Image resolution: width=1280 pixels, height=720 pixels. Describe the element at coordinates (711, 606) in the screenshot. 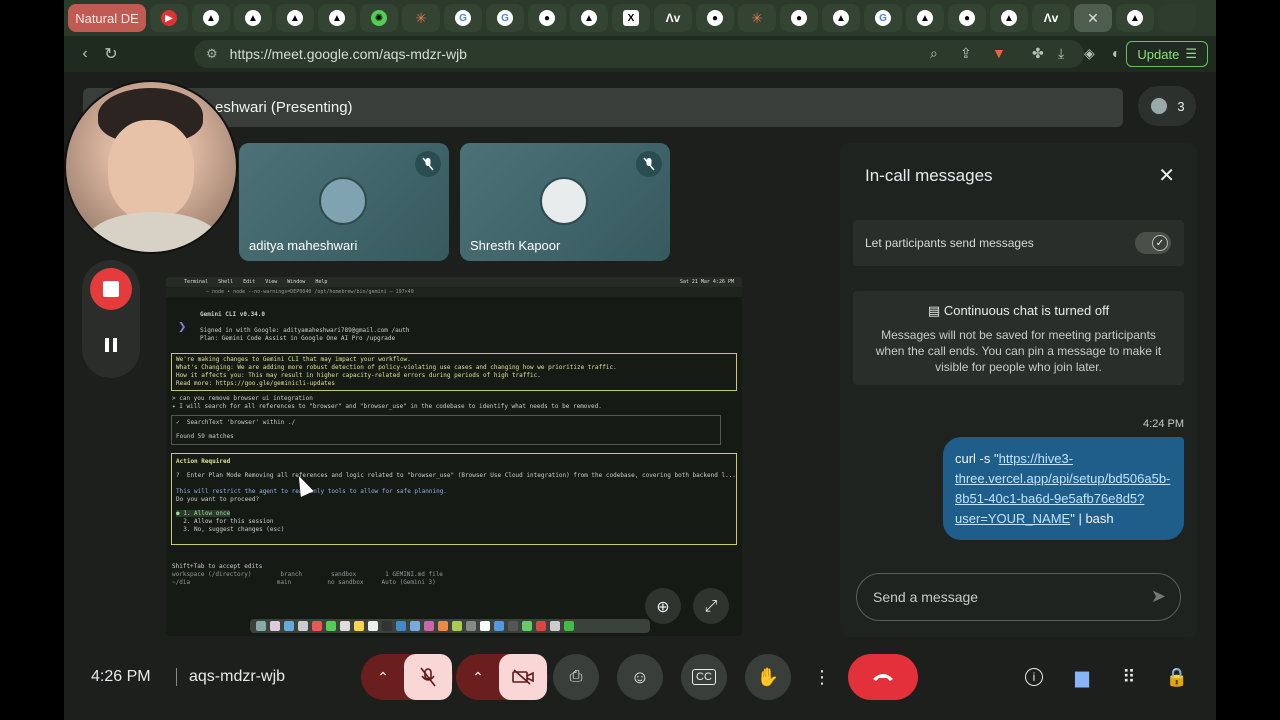

I see `fullscreen-button: ⤢` at that location.